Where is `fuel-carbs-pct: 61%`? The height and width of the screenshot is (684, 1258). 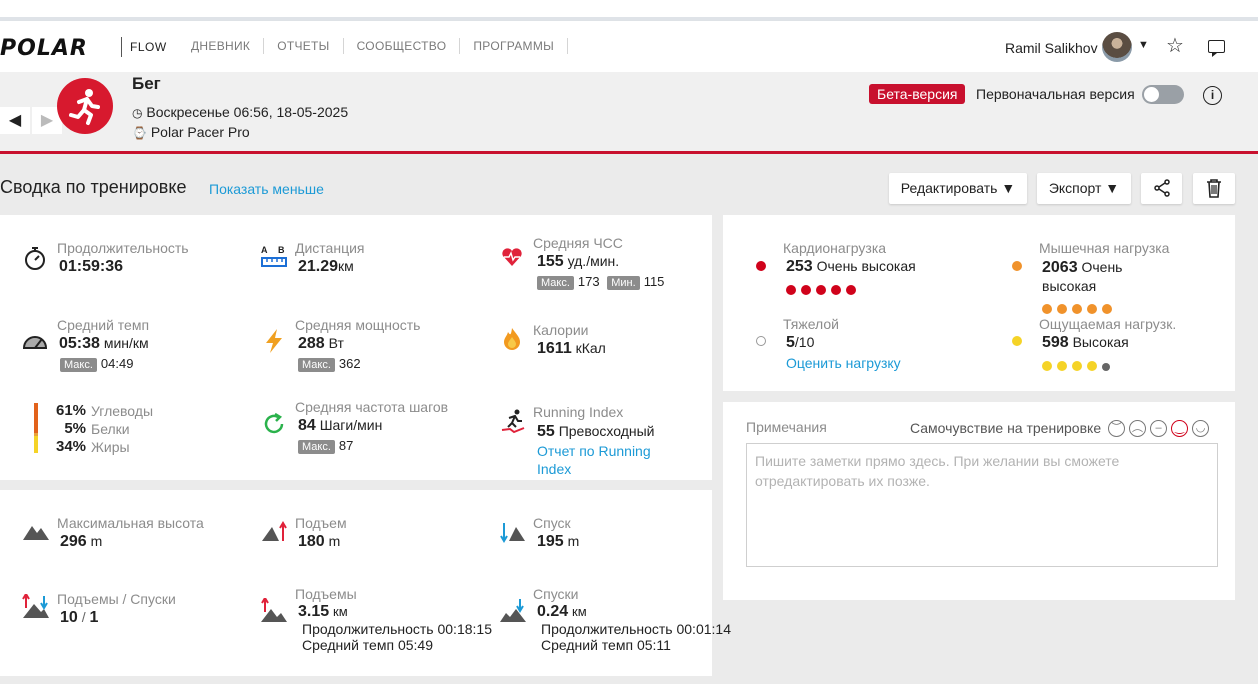
fuel-carbs-pct: 61% is located at coordinates (71, 410).